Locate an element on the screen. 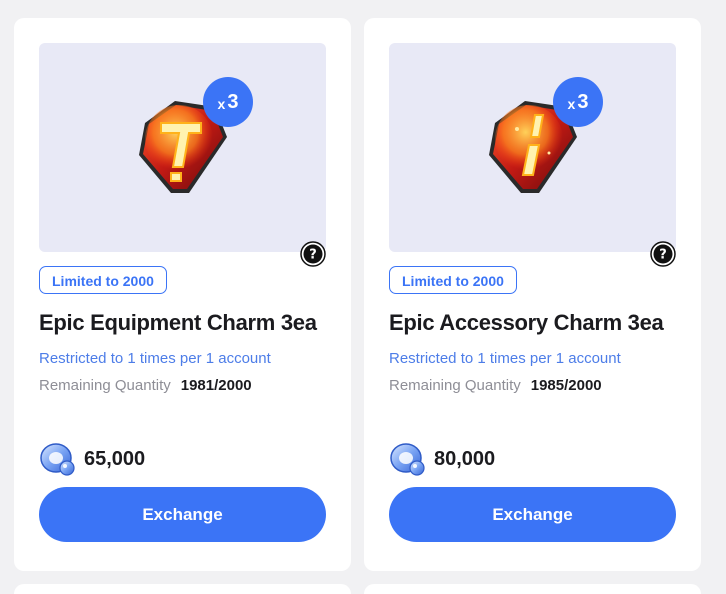 Image resolution: width=726 pixels, height=594 pixels. product-title: Epic Accessory Charm 3ea is located at coordinates (526, 322).